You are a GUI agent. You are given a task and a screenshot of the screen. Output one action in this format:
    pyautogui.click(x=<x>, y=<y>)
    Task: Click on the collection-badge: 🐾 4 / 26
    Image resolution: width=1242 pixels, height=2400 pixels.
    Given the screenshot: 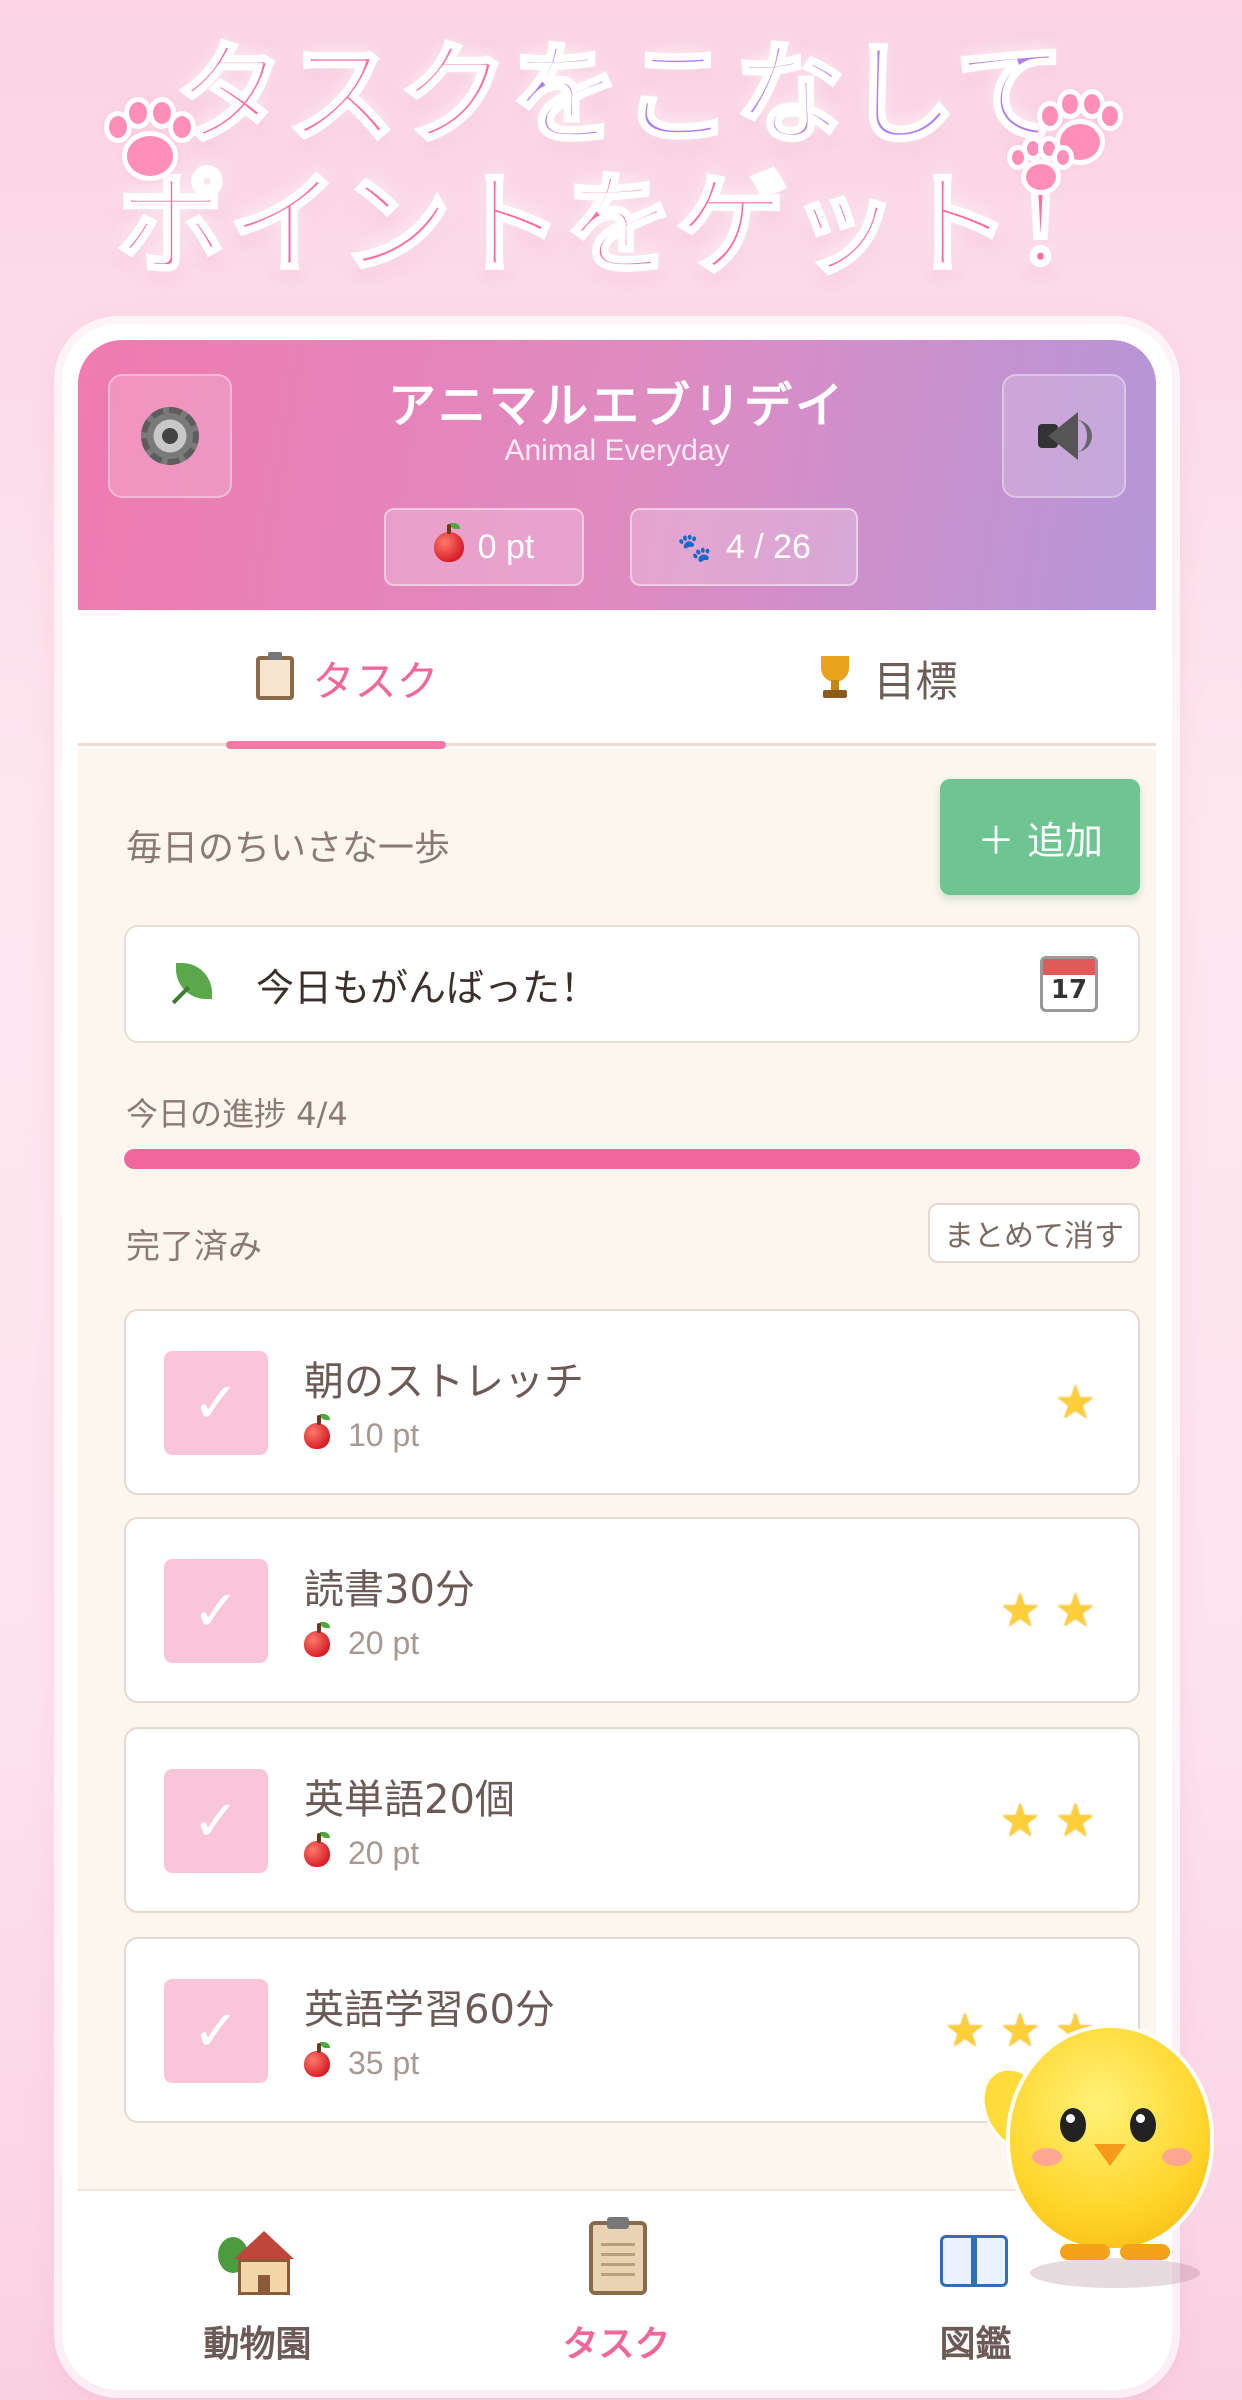 What is the action you would take?
    pyautogui.click(x=744, y=547)
    